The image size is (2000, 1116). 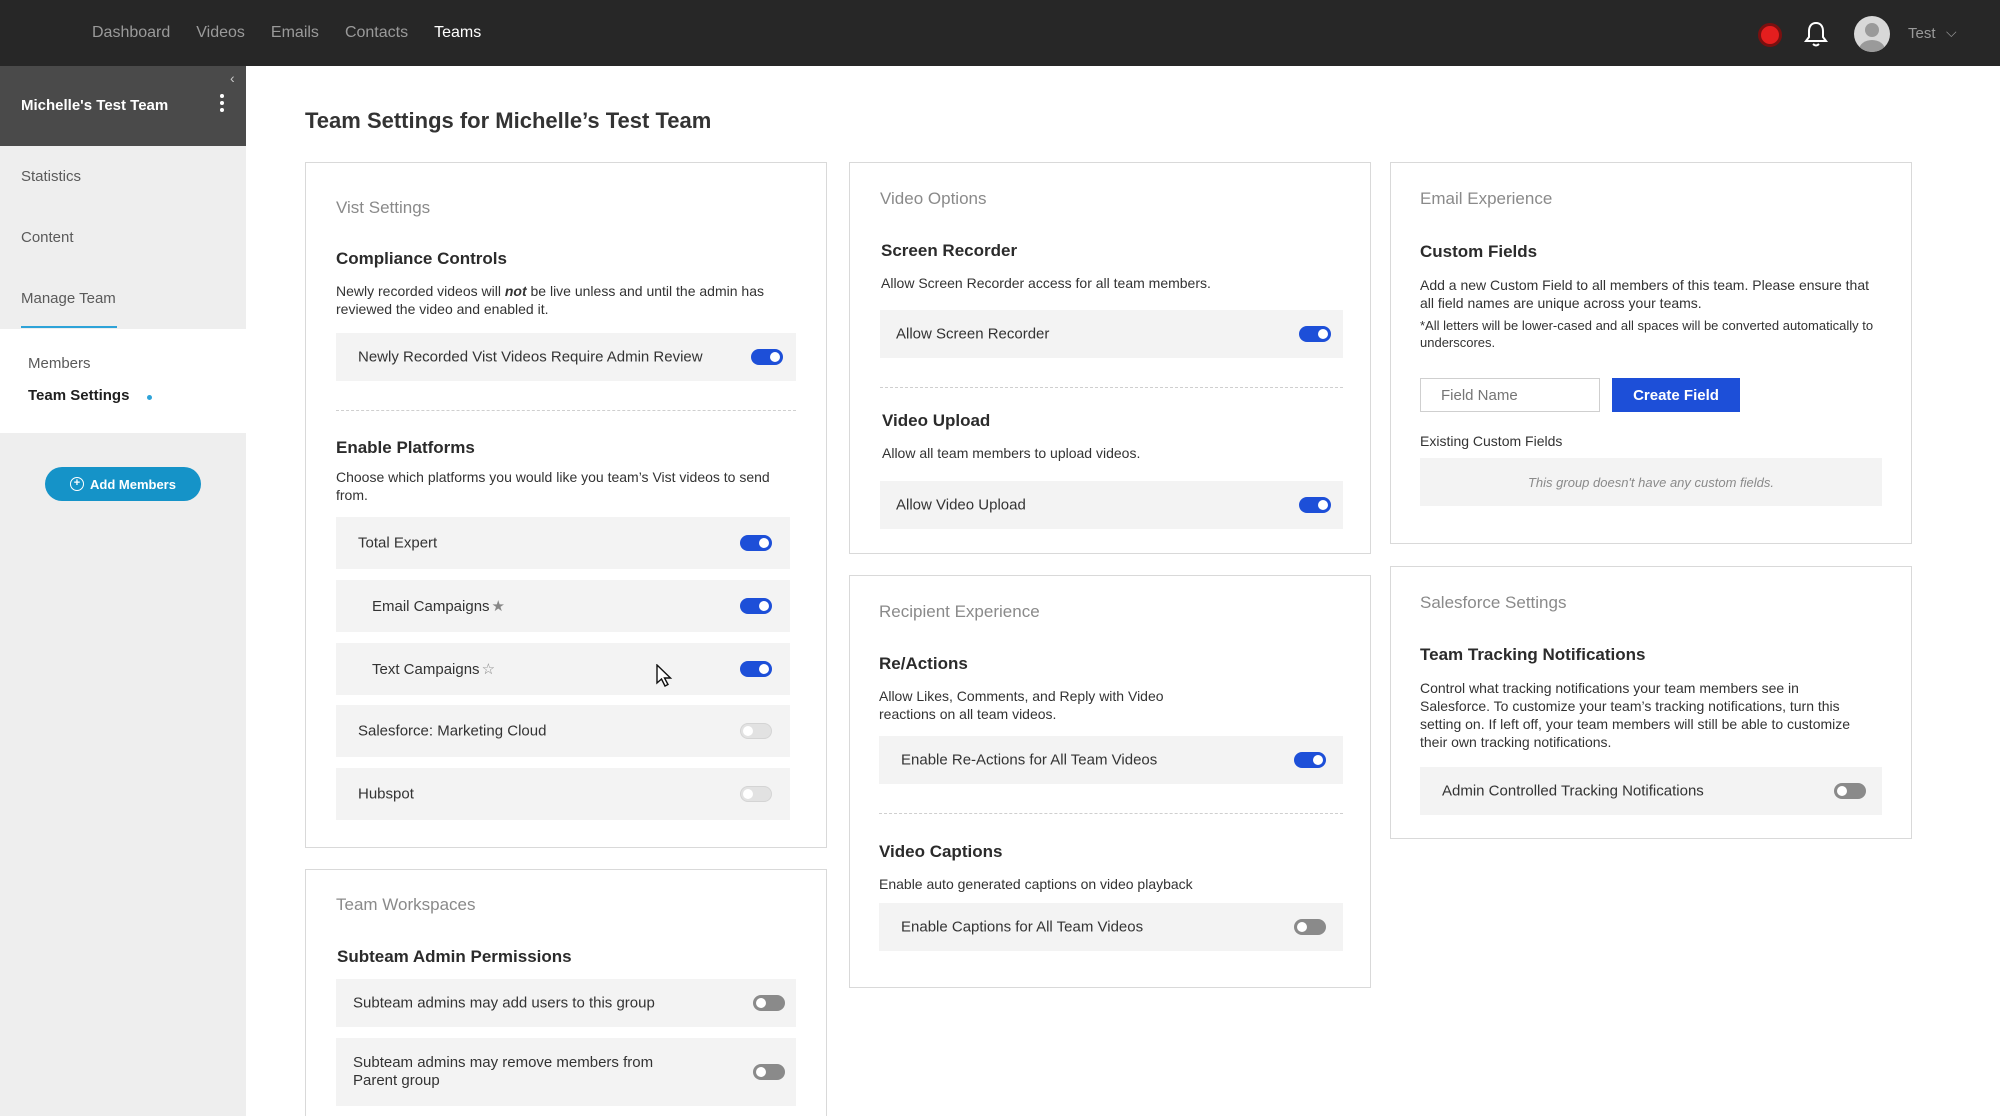 I want to click on chevron-down-icon: ⌵, so click(x=1951, y=32).